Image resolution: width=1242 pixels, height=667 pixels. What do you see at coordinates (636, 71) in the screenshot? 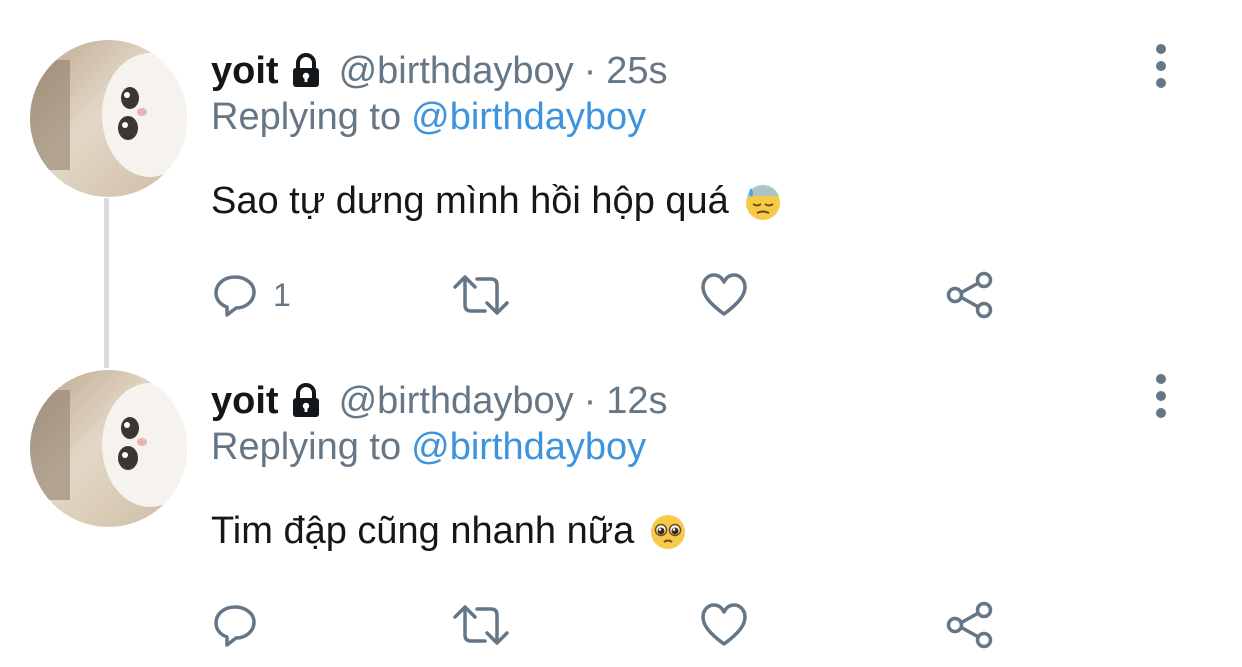
I see `timestamp: 25s` at bounding box center [636, 71].